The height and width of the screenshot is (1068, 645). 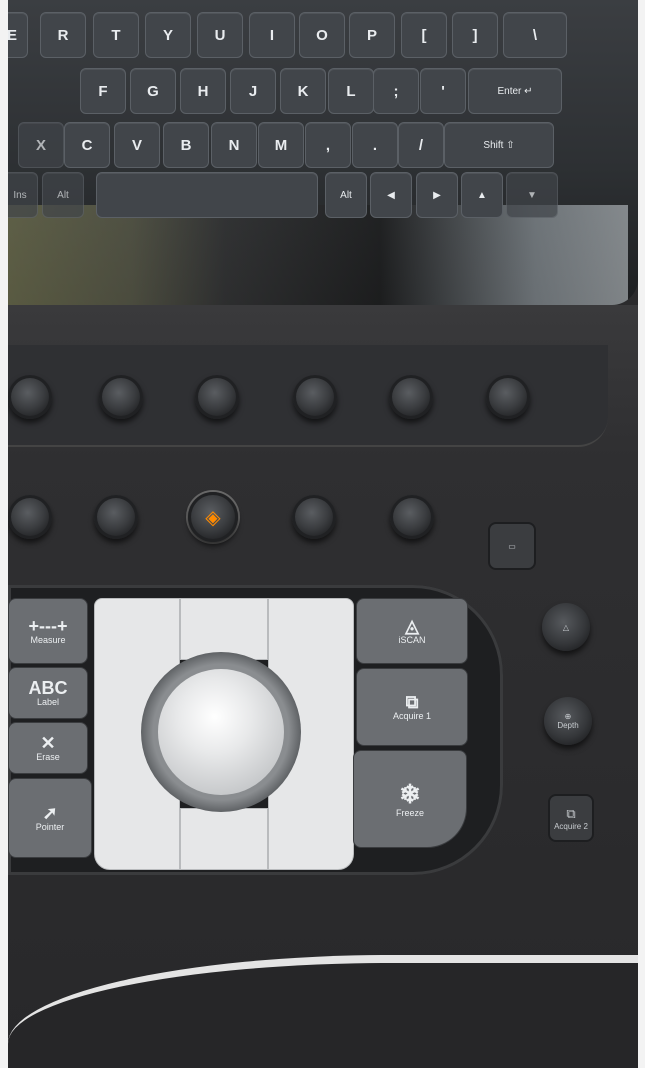 What do you see at coordinates (568, 725) in the screenshot?
I see `depth-label: Depth` at bounding box center [568, 725].